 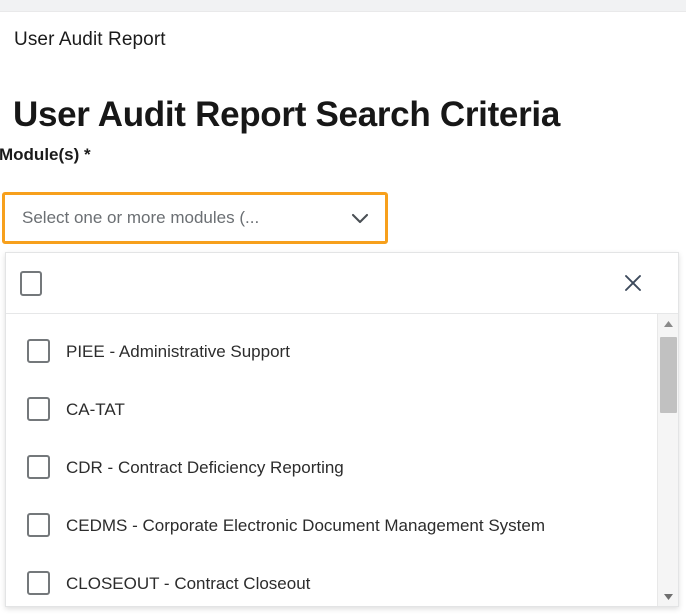 I want to click on checkbox-unchecked-icon-select-all, so click(x=31, y=283).